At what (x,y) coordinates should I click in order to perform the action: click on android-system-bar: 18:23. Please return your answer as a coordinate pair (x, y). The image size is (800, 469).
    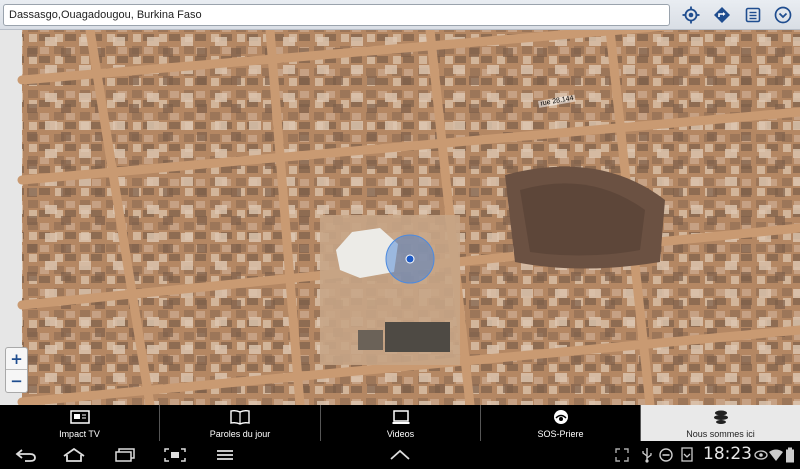
    Looking at the image, I should click on (400, 455).